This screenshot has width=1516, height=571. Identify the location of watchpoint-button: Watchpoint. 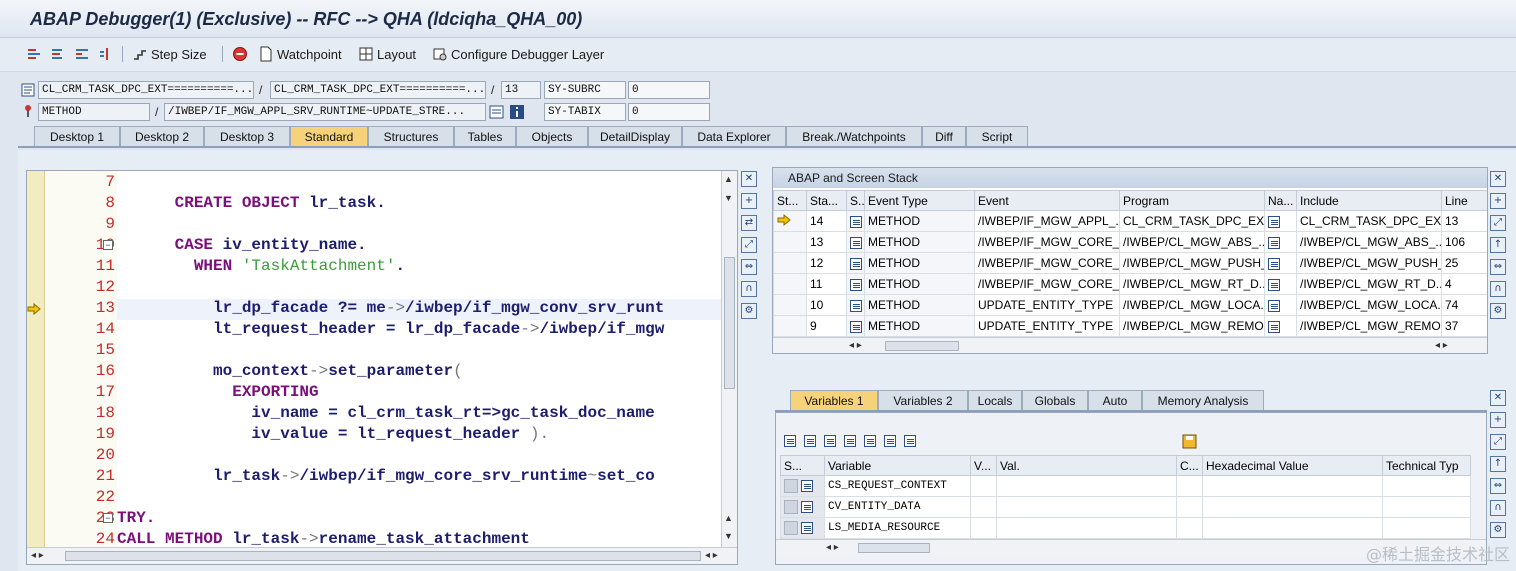
(300, 54).